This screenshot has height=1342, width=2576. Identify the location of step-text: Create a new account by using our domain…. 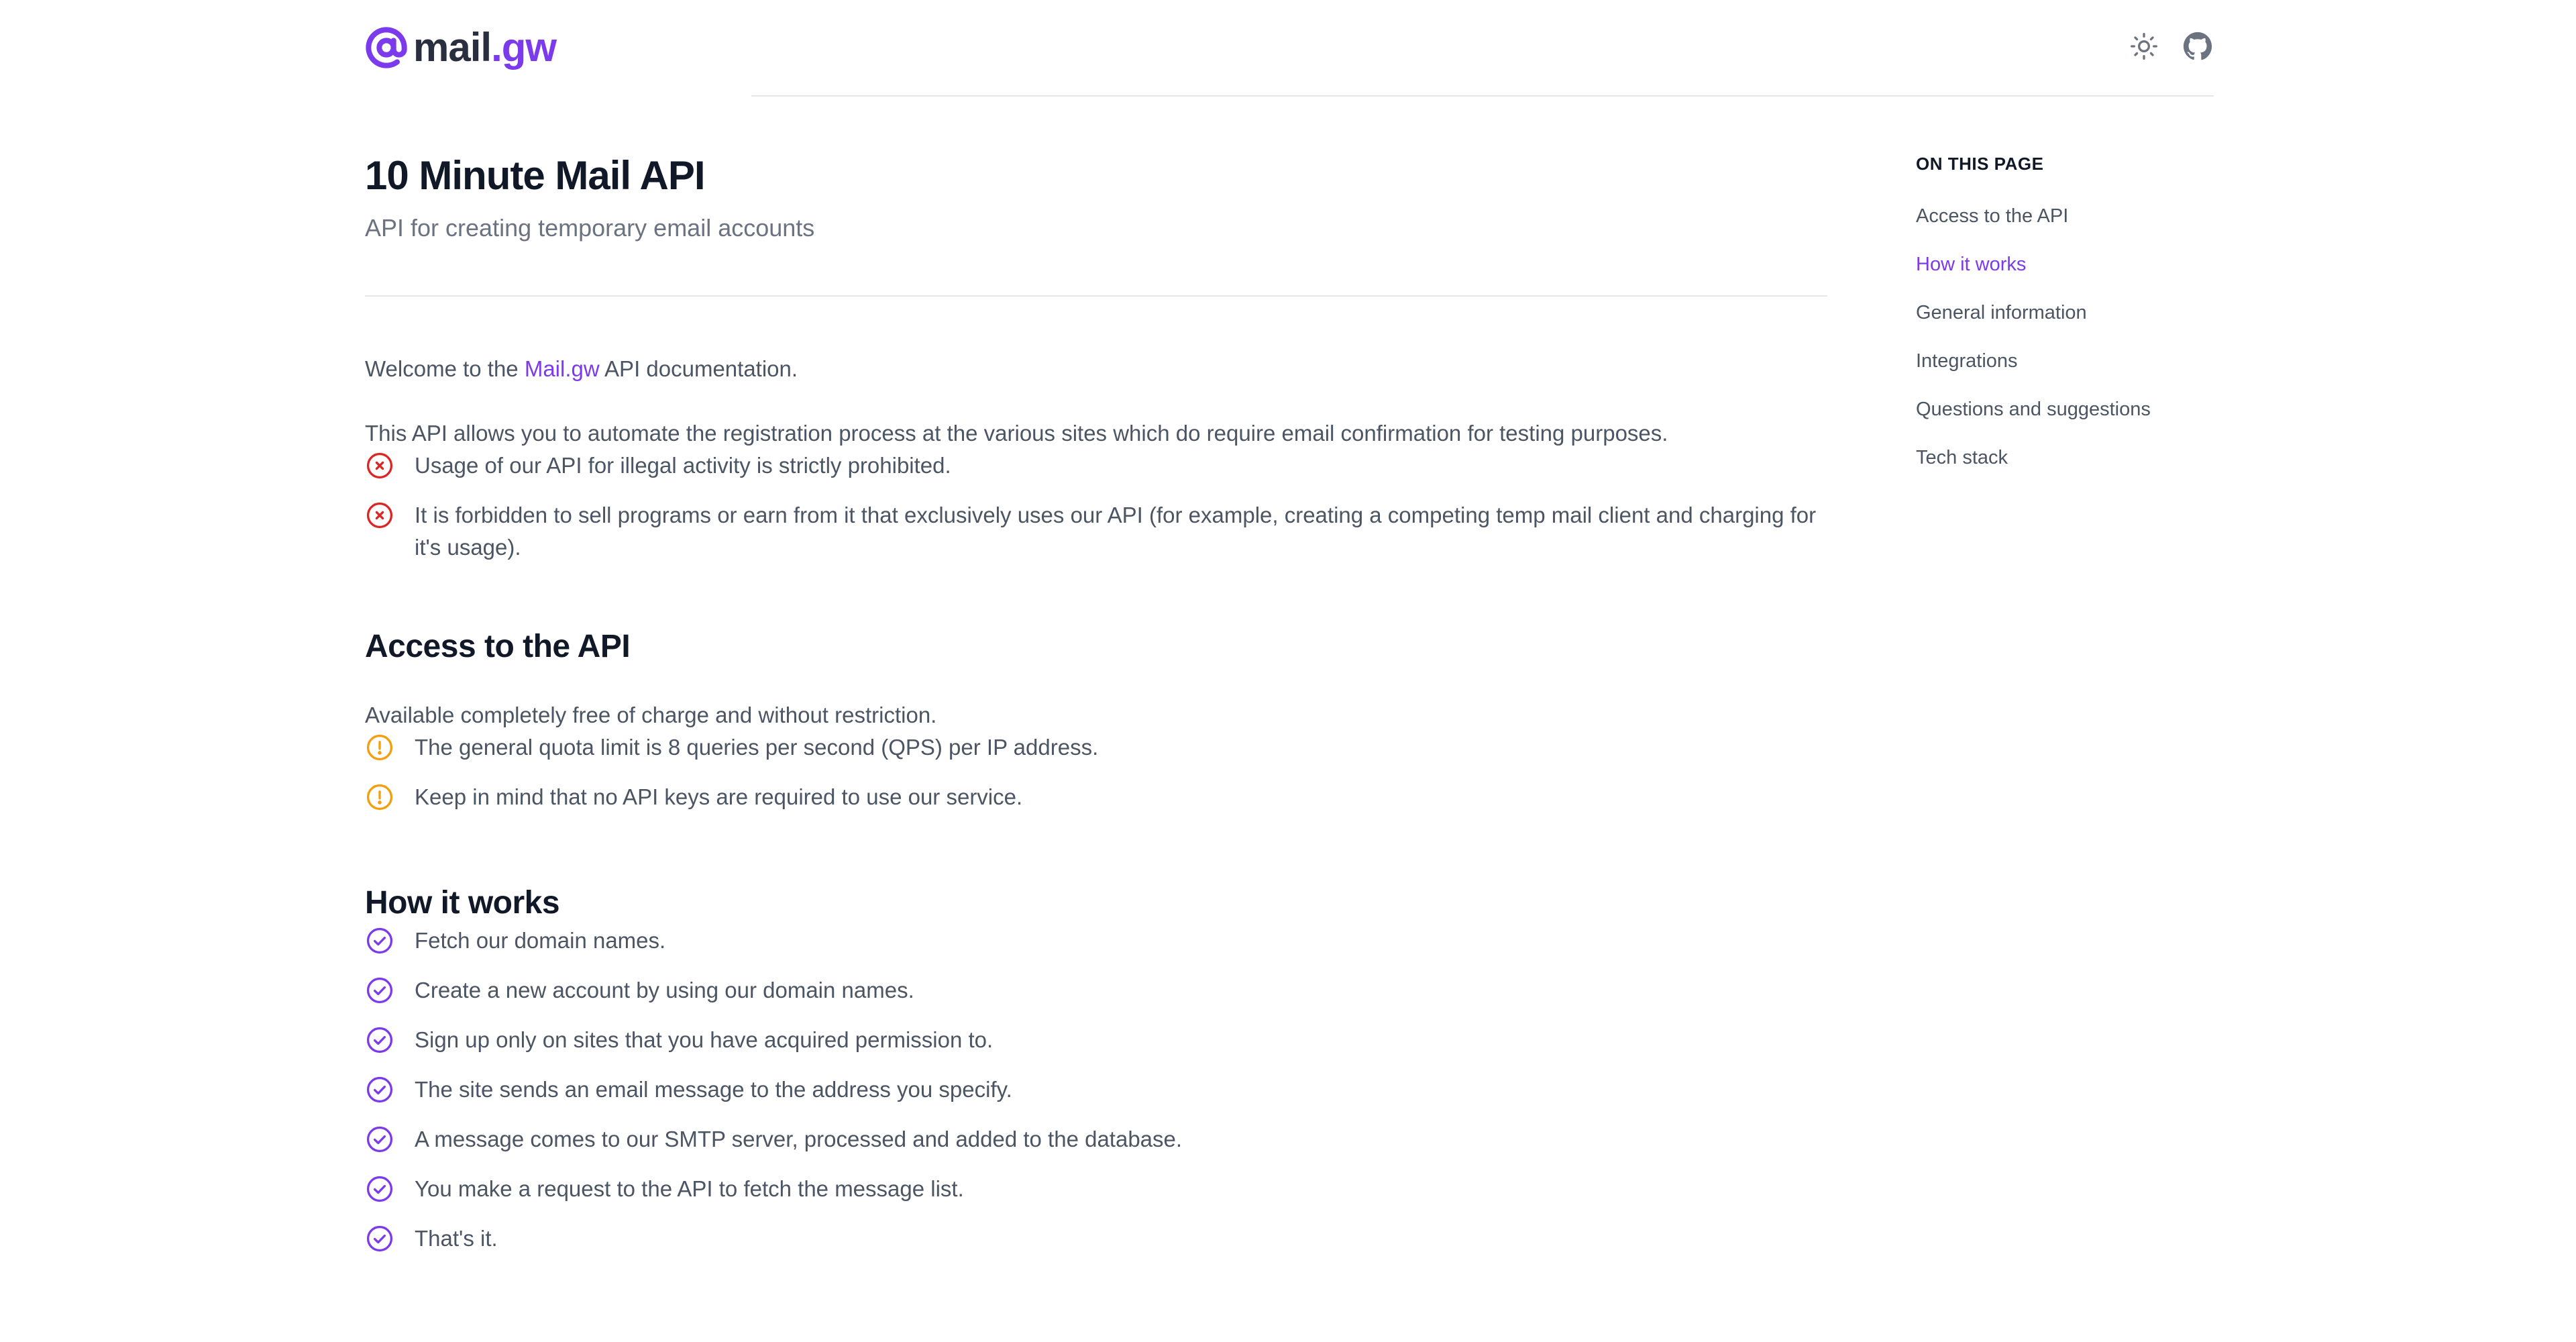
(664, 990).